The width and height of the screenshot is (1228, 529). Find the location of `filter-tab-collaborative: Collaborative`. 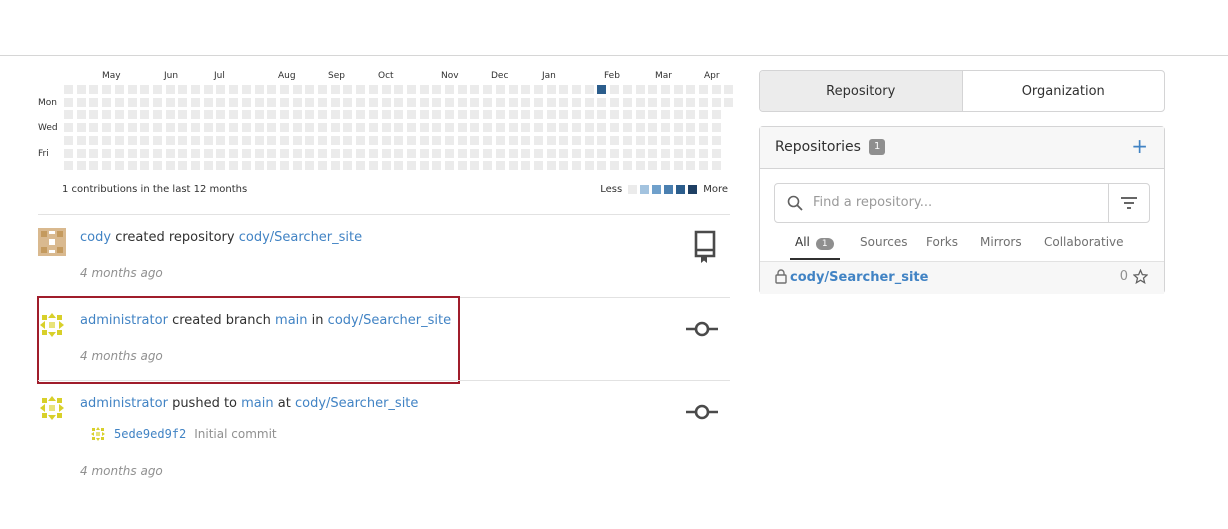

filter-tab-collaborative: Collaborative is located at coordinates (1084, 242).